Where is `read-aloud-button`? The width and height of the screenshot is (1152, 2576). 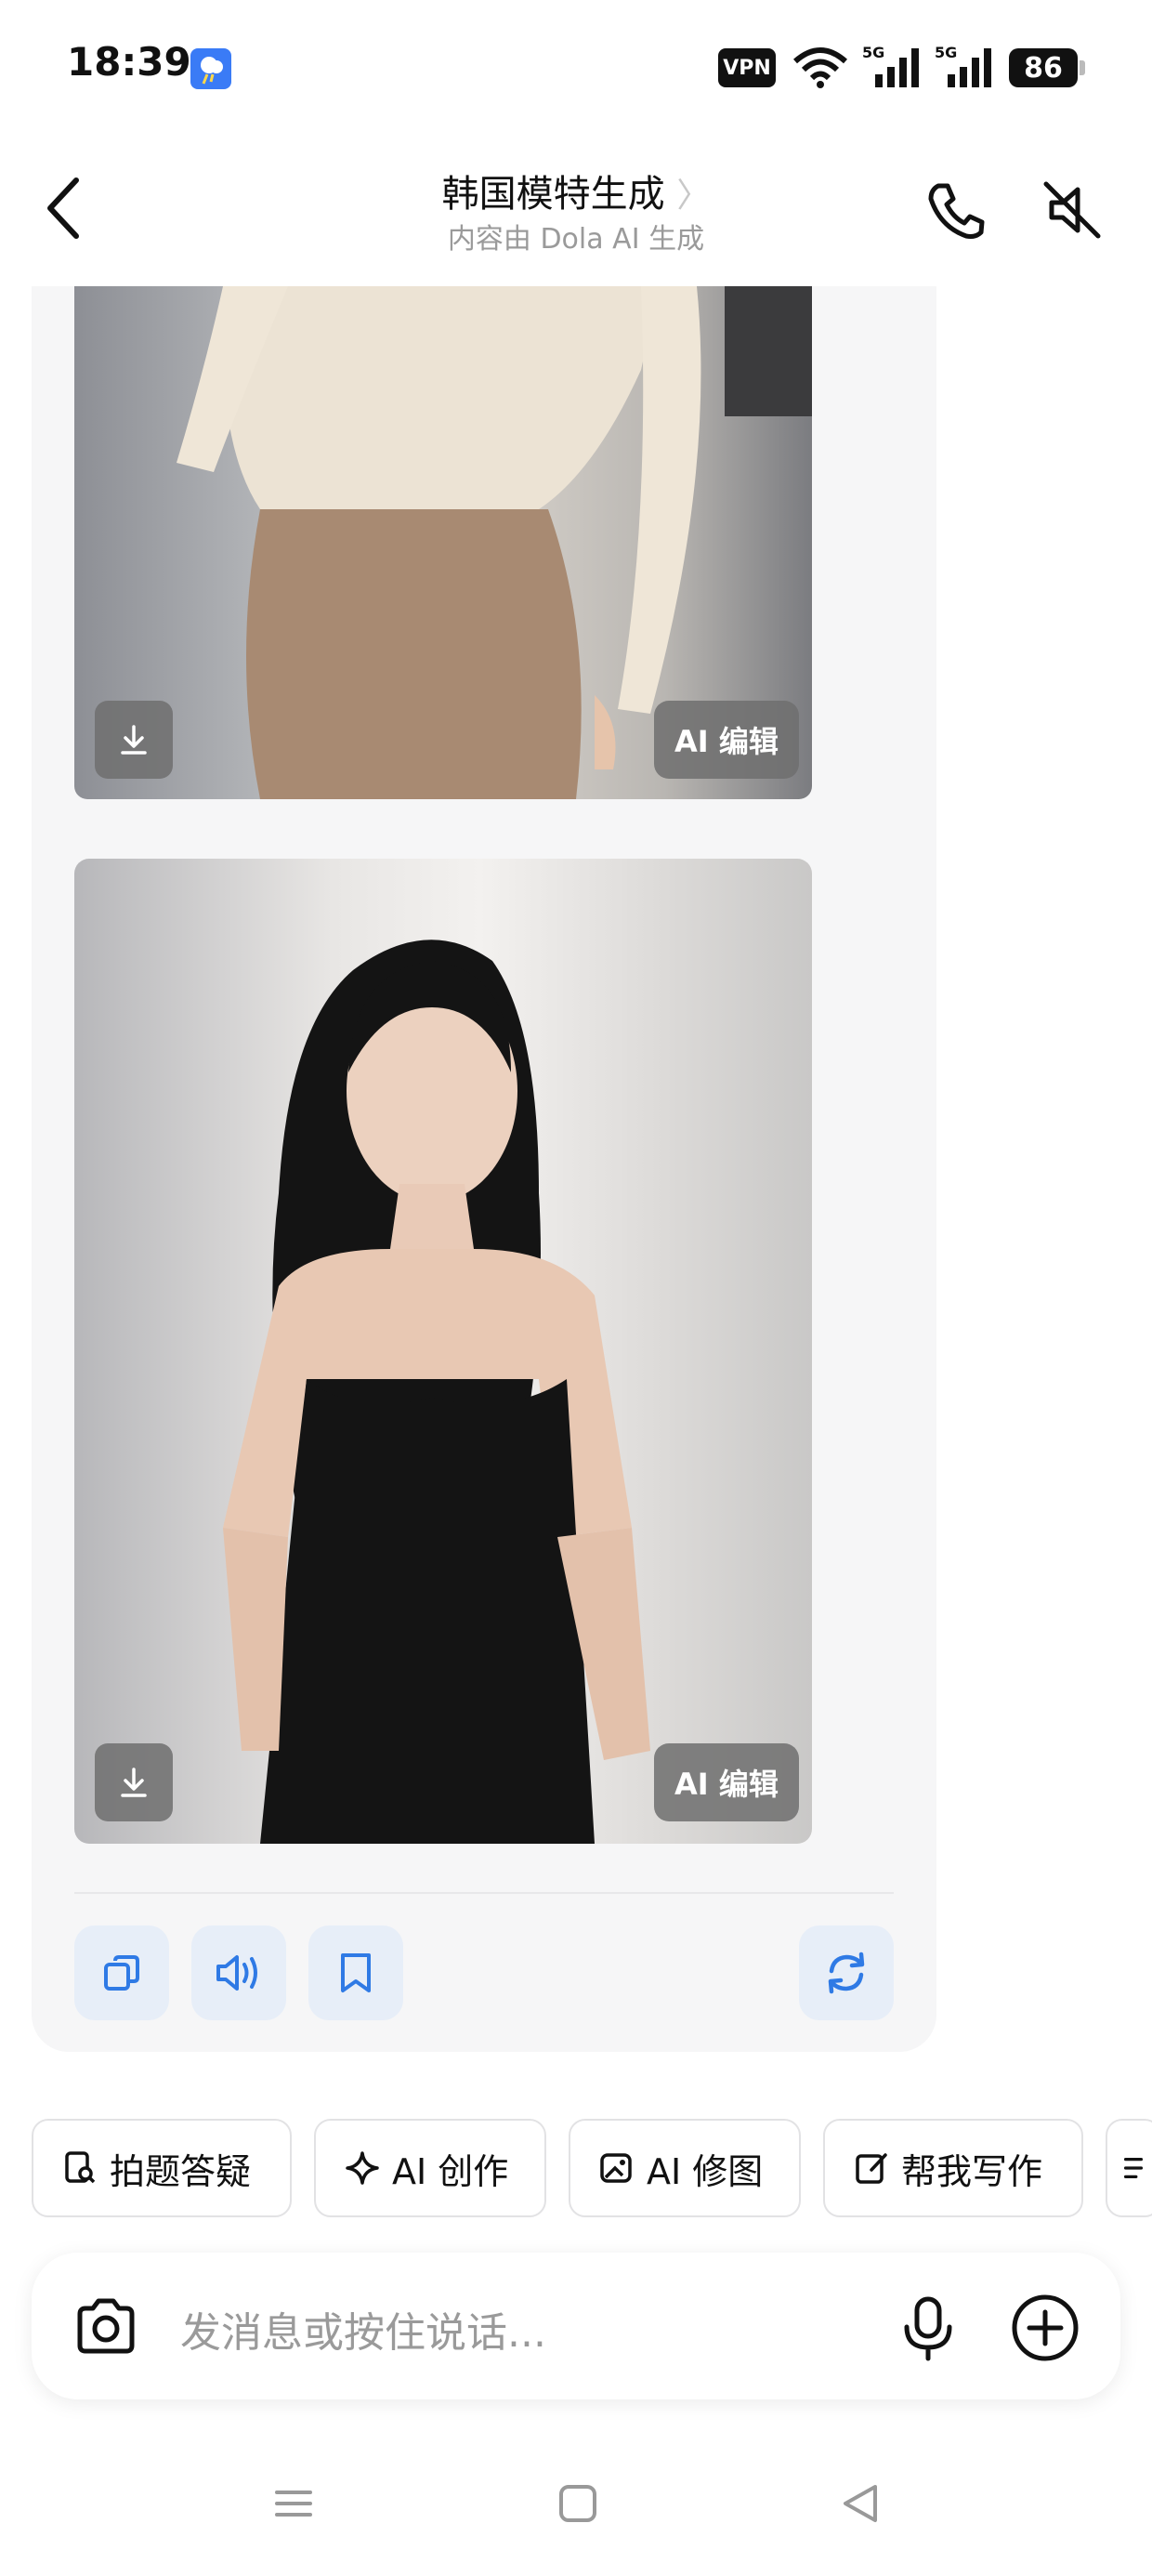 read-aloud-button is located at coordinates (238, 1972).